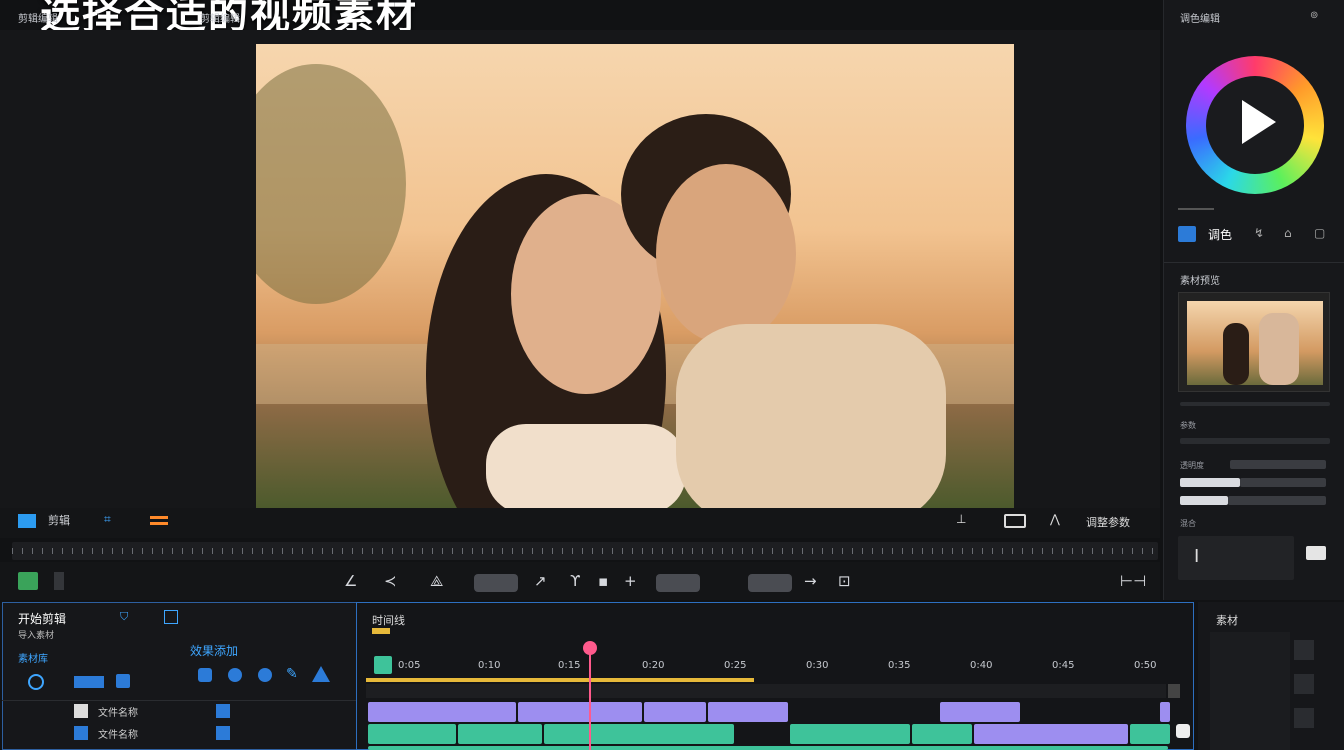  I want to click on offset-field, so click(770, 583).